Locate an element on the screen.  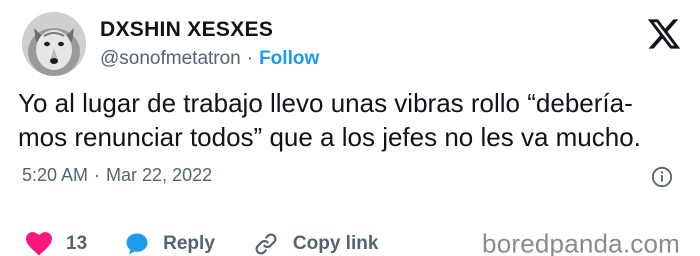
watermark: boredpanda.com is located at coordinates (581, 242).